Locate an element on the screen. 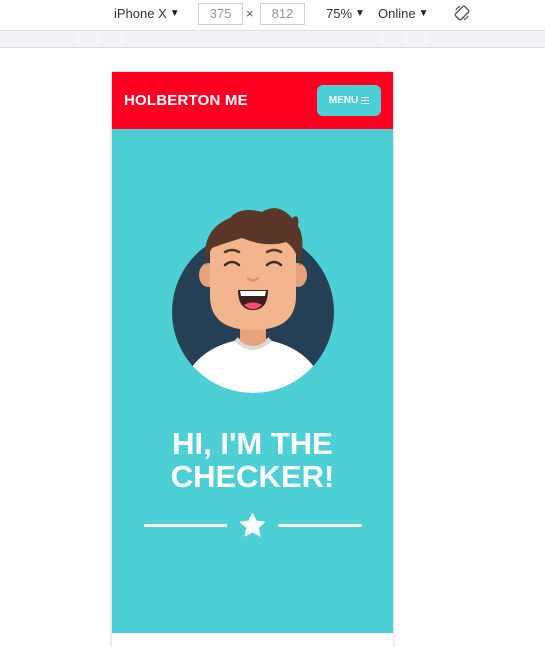 The height and width of the screenshot is (647, 545). avatar is located at coordinates (253, 300).